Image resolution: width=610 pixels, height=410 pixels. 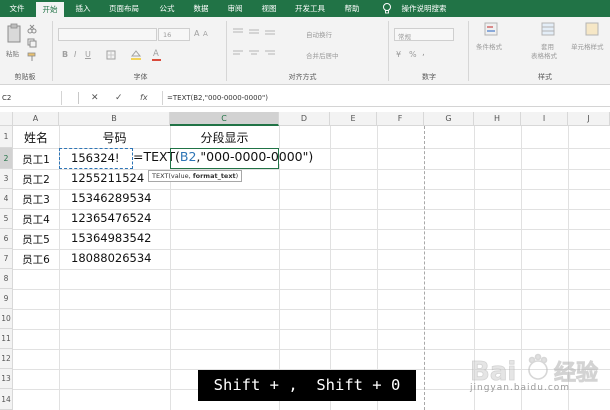 What do you see at coordinates (587, 46) in the screenshot?
I see `cell-styles-button: 单元格样式` at bounding box center [587, 46].